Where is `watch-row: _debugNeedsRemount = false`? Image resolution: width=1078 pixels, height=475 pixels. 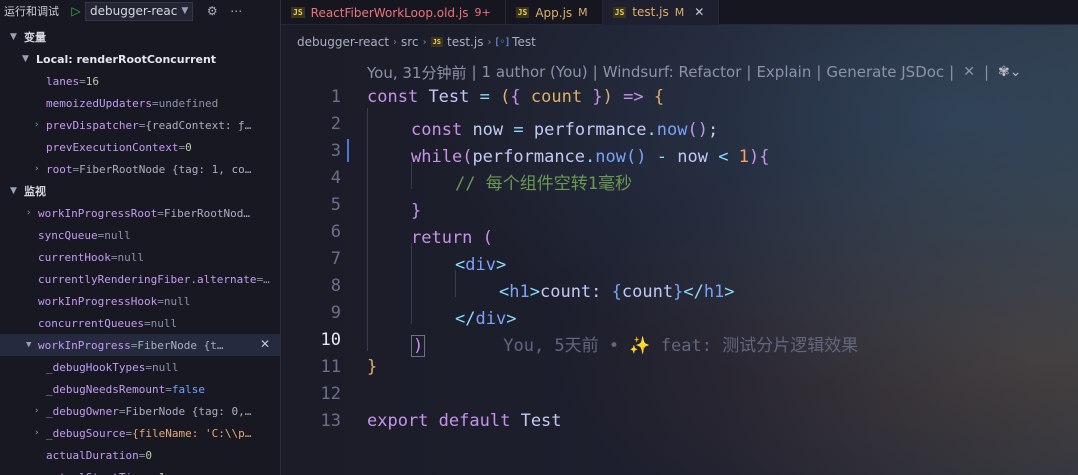 watch-row: _debugNeedsRemount = false is located at coordinates (140, 389).